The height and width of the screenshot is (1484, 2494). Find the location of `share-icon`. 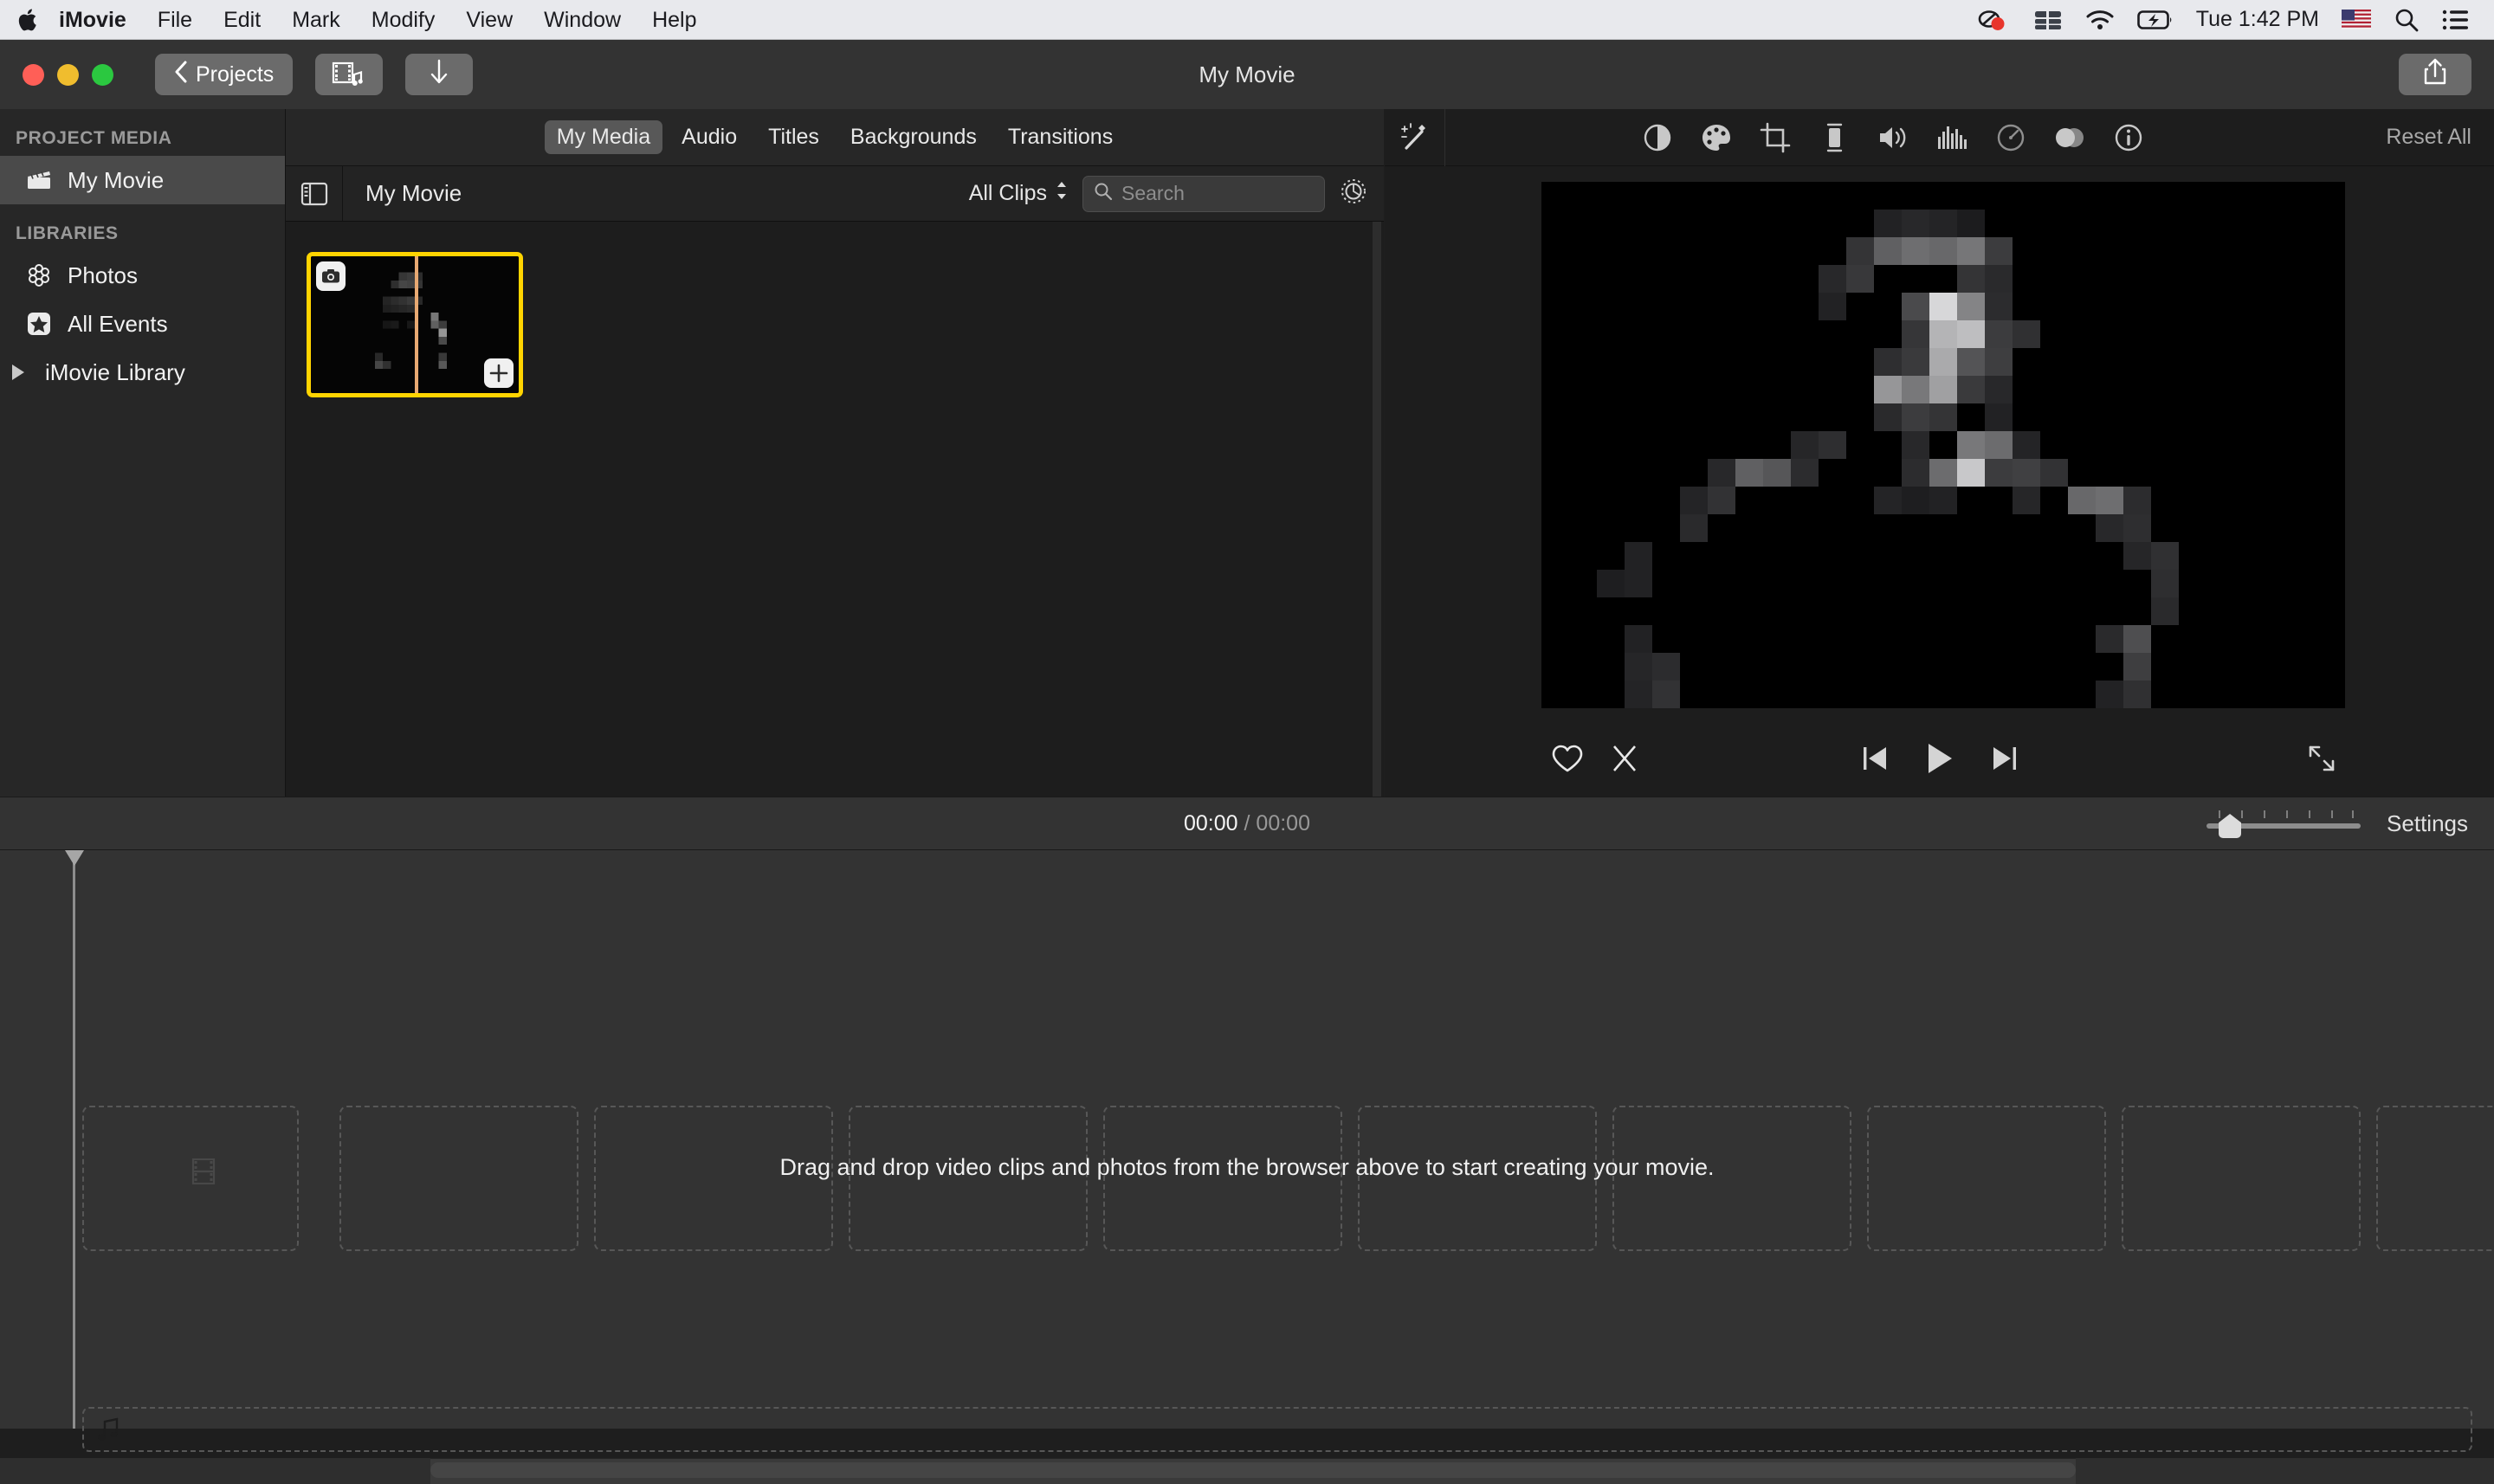

share-icon is located at coordinates (2435, 75).